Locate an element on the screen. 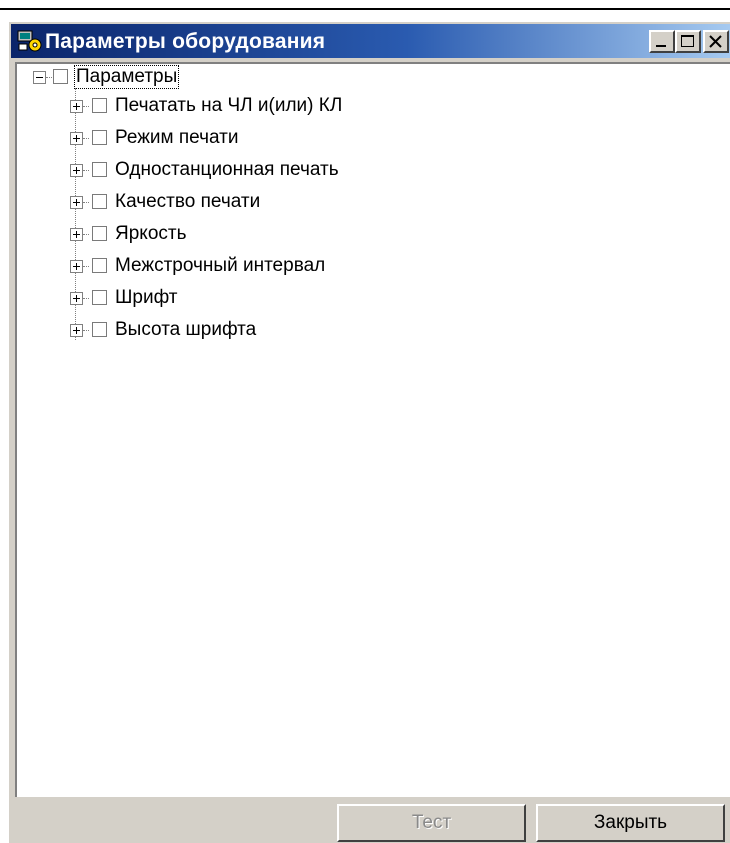 Image resolution: width=730 pixels, height=843 pixels. window-title: Параметры оборудования is located at coordinates (185, 41).